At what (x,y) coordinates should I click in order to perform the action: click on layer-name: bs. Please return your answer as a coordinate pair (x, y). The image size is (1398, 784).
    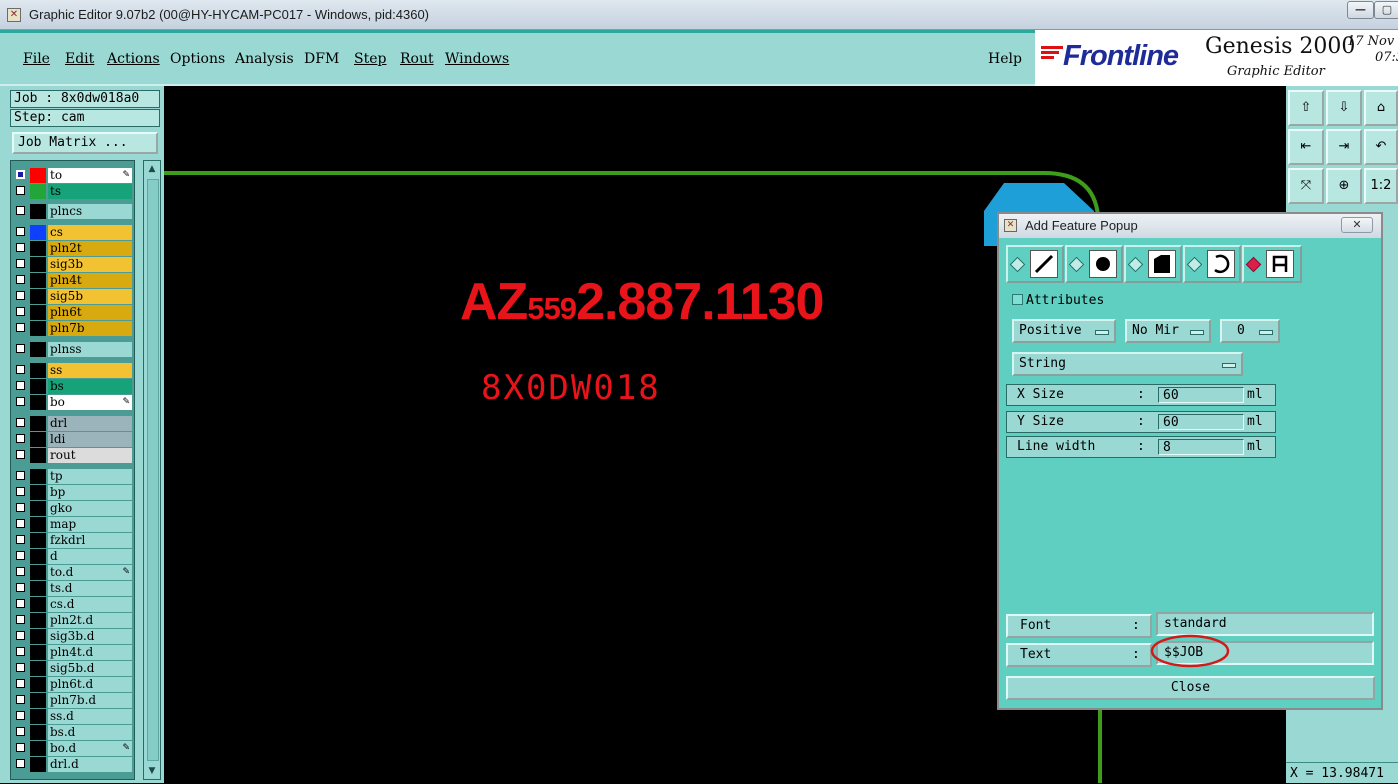
    Looking at the image, I should click on (90, 386).